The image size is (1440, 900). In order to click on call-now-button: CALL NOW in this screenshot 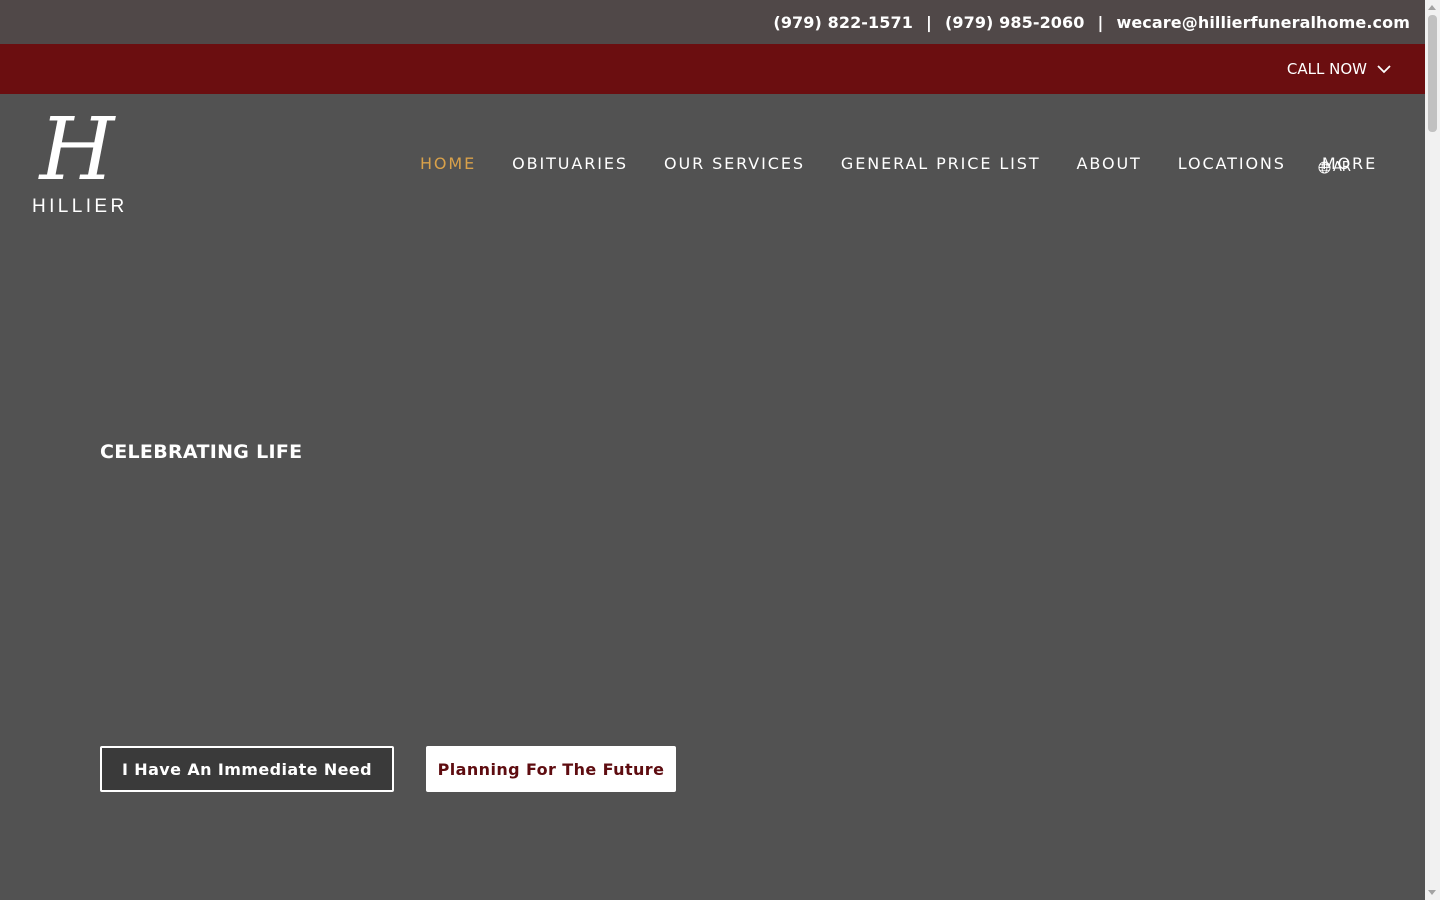, I will do `click(1339, 69)`.